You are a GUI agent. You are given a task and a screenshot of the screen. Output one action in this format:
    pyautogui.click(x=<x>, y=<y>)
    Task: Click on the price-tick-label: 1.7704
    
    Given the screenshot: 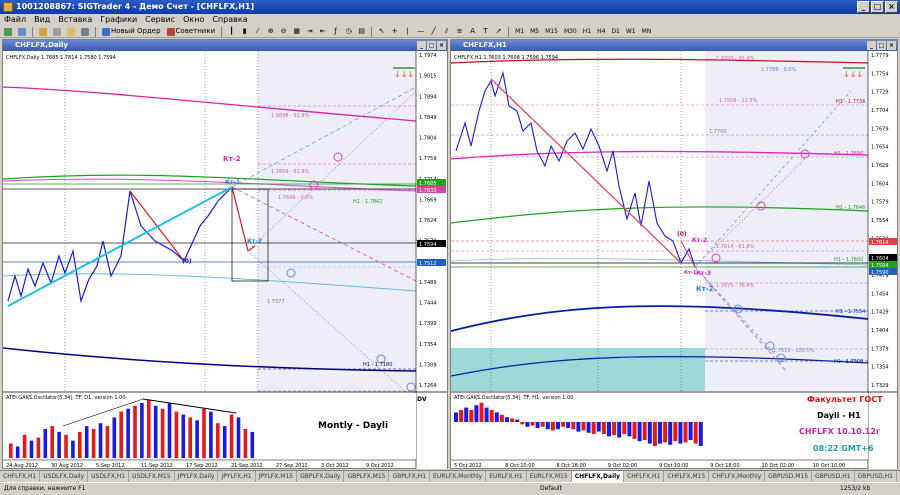 What is the action you would take?
    pyautogui.click(x=880, y=111)
    